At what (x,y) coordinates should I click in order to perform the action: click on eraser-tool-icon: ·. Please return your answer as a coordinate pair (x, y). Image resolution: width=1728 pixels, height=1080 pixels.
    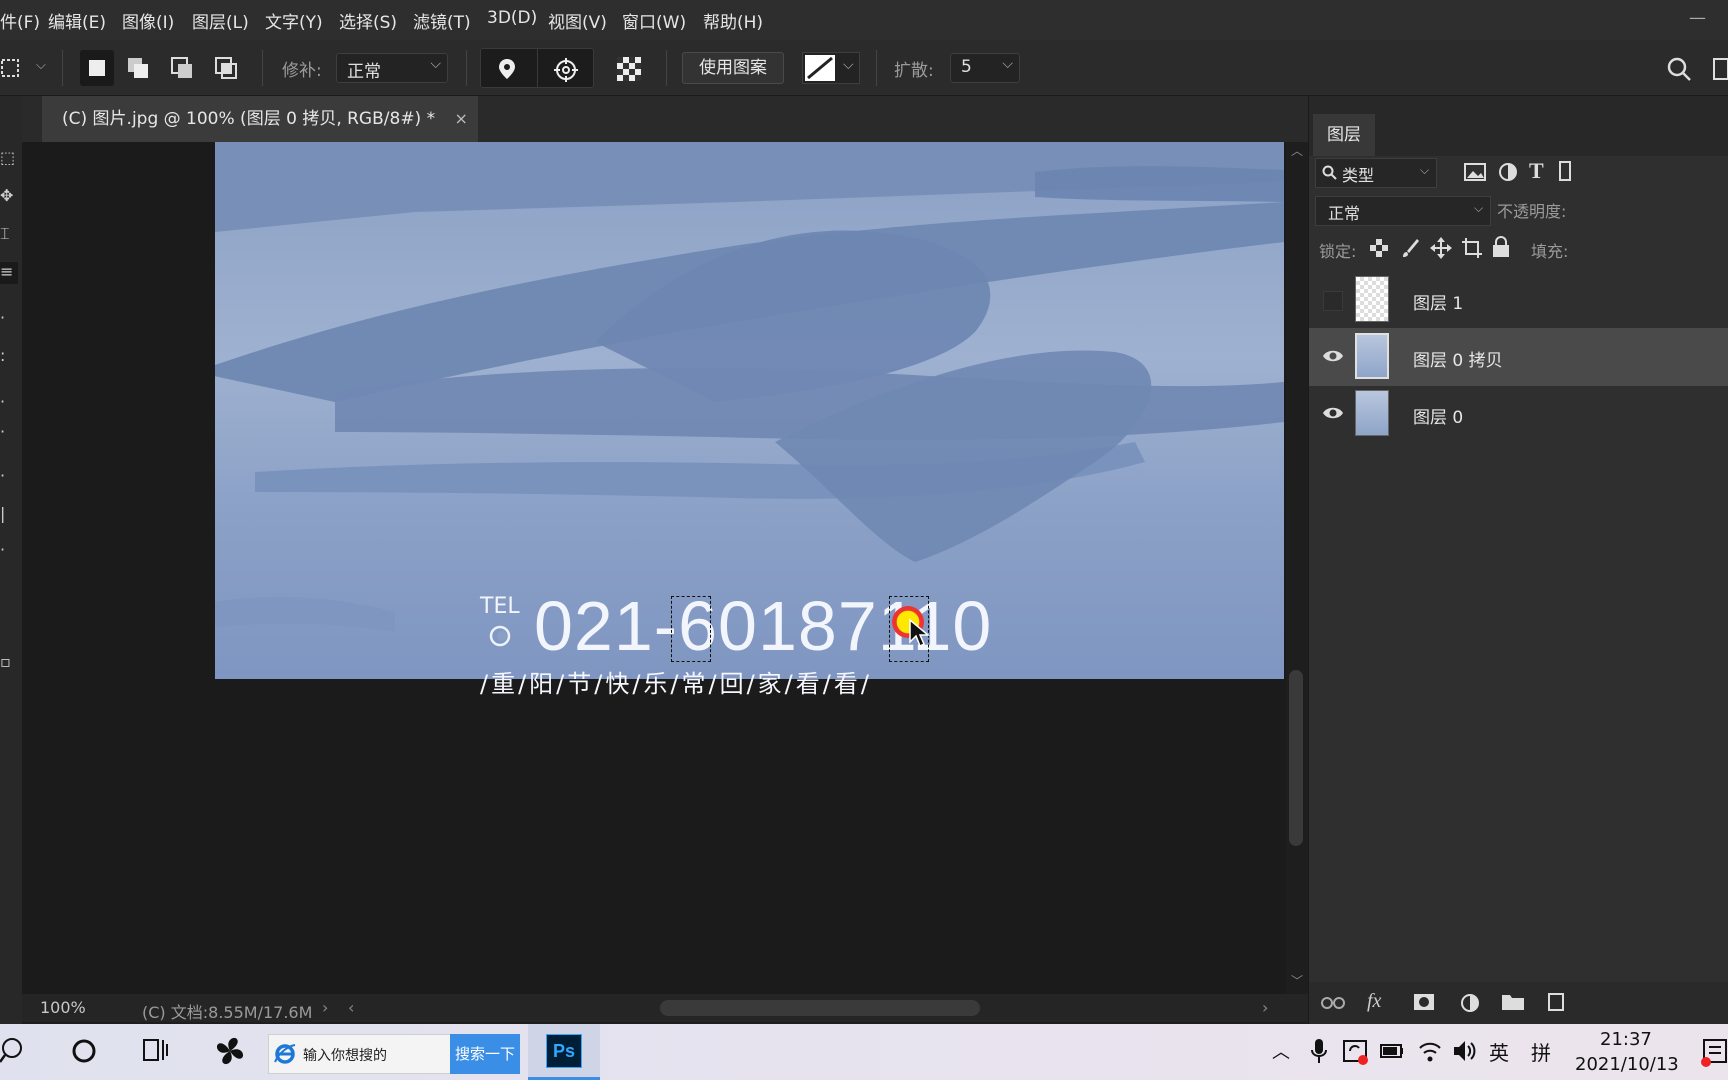
    Looking at the image, I should click on (9, 403).